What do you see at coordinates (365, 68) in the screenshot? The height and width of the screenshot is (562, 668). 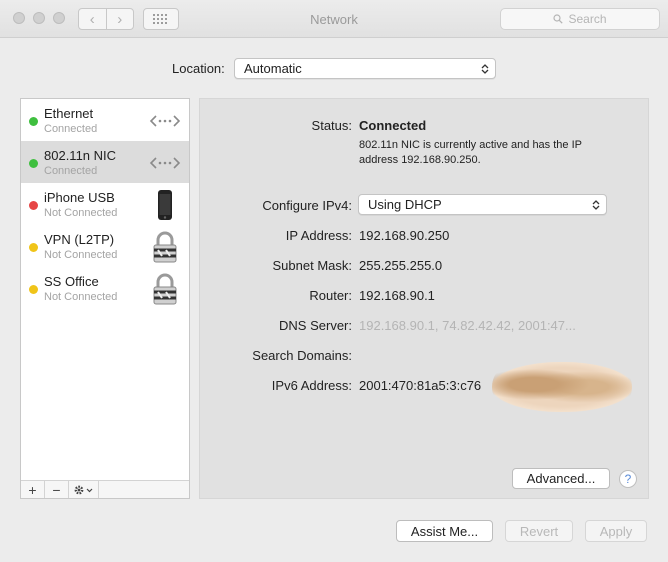 I see `location-select: Automatic` at bounding box center [365, 68].